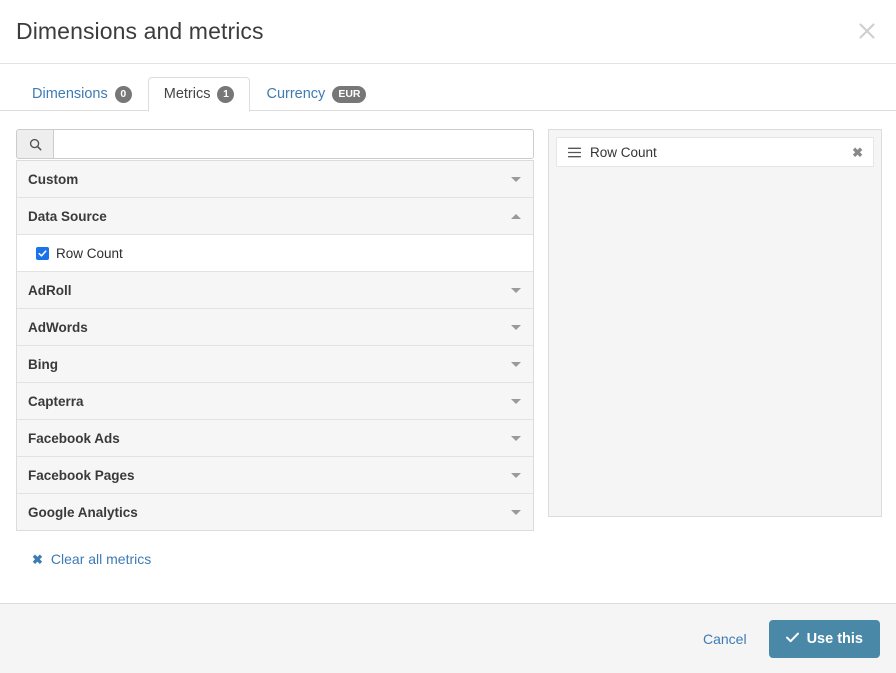 The image size is (896, 673). What do you see at coordinates (70, 94) in the screenshot?
I see `tab-dimensions-label: Dimensions` at bounding box center [70, 94].